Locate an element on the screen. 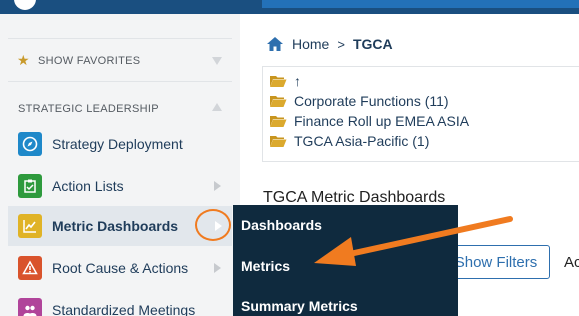 The image size is (579, 316). sidebar-item-label: Action Lists is located at coordinates (88, 186).